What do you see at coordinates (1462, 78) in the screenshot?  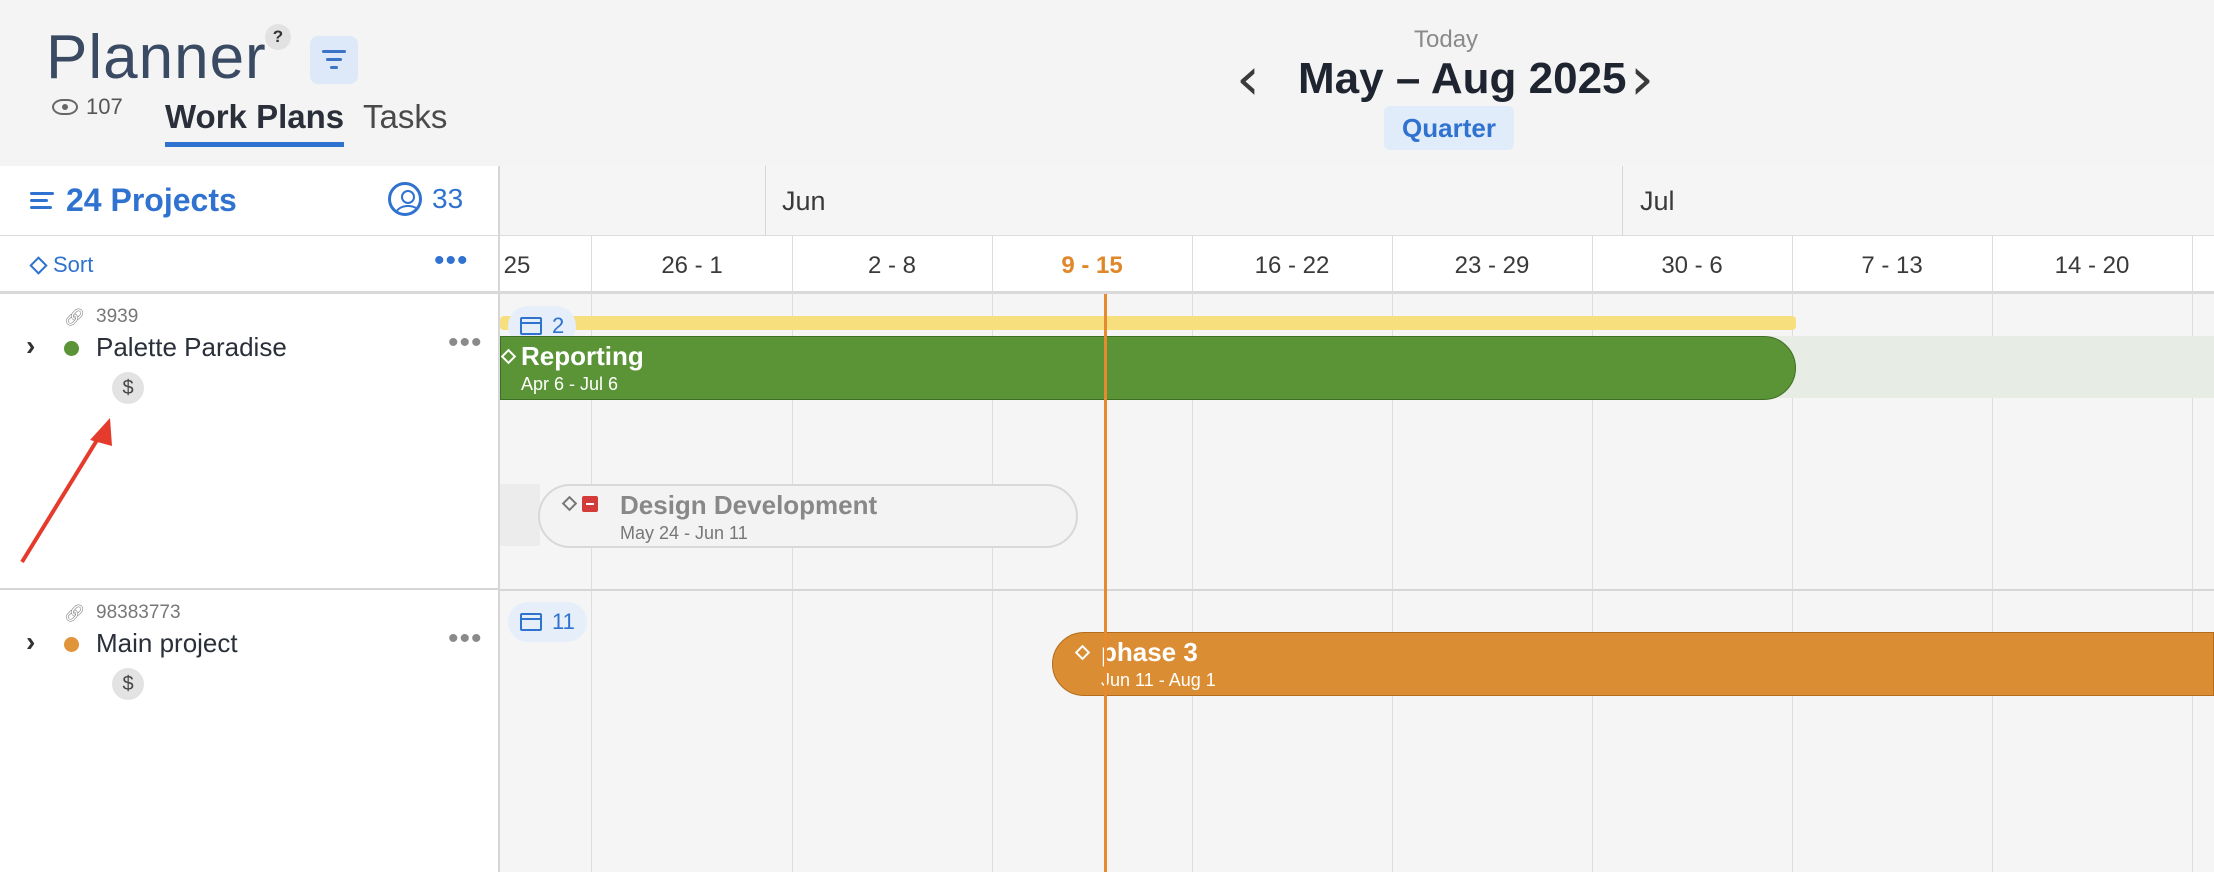 I see `date-range: May – Aug 2025` at bounding box center [1462, 78].